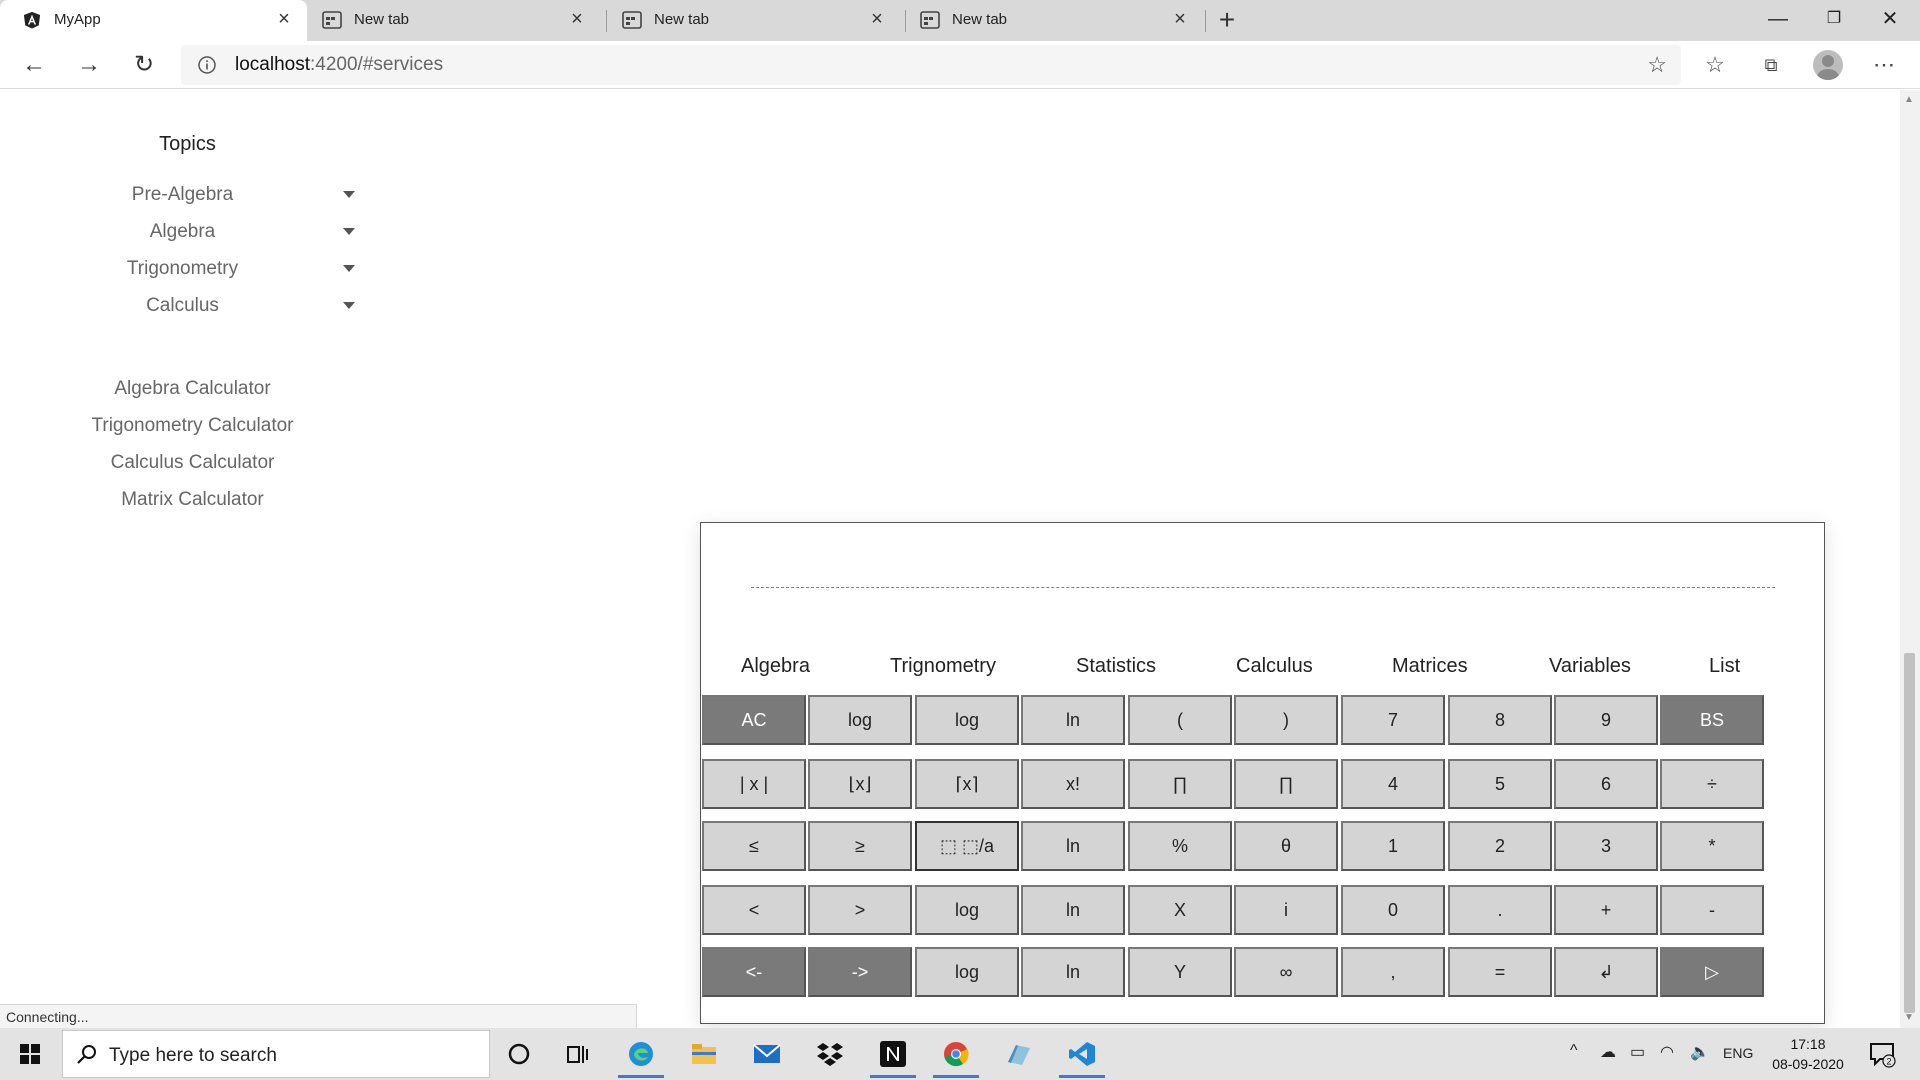 The image size is (1920, 1080). Describe the element at coordinates (1712, 720) in the screenshot. I see `calc-key: BS` at that location.